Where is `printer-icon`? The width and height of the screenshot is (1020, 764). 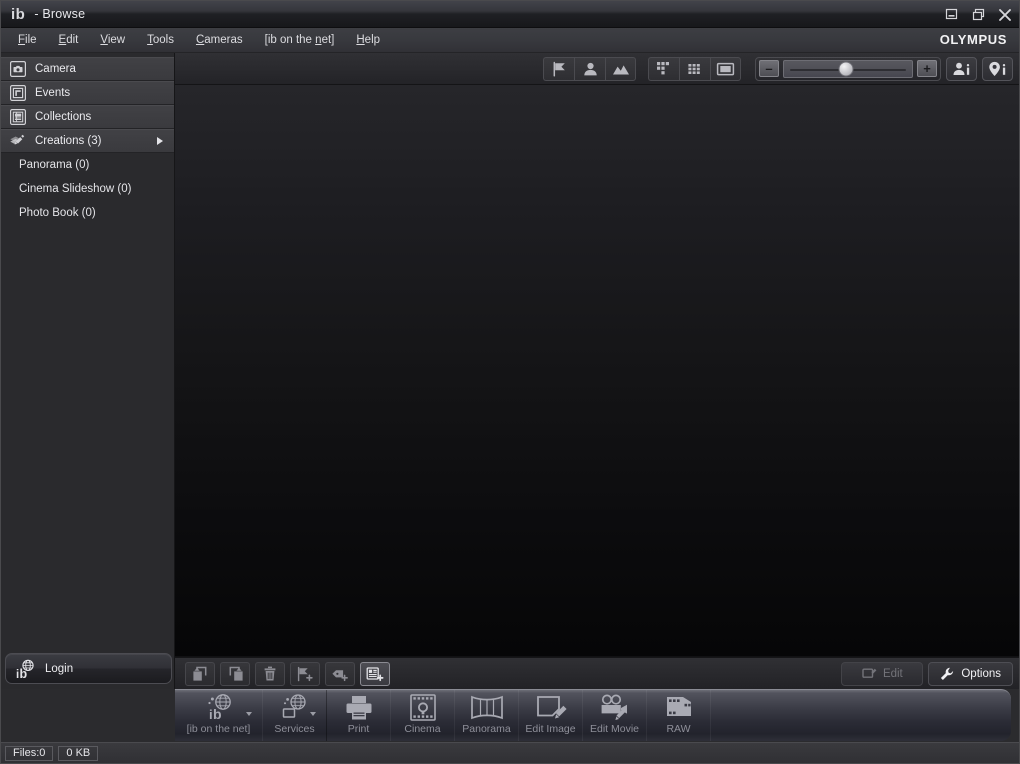 printer-icon is located at coordinates (359, 708).